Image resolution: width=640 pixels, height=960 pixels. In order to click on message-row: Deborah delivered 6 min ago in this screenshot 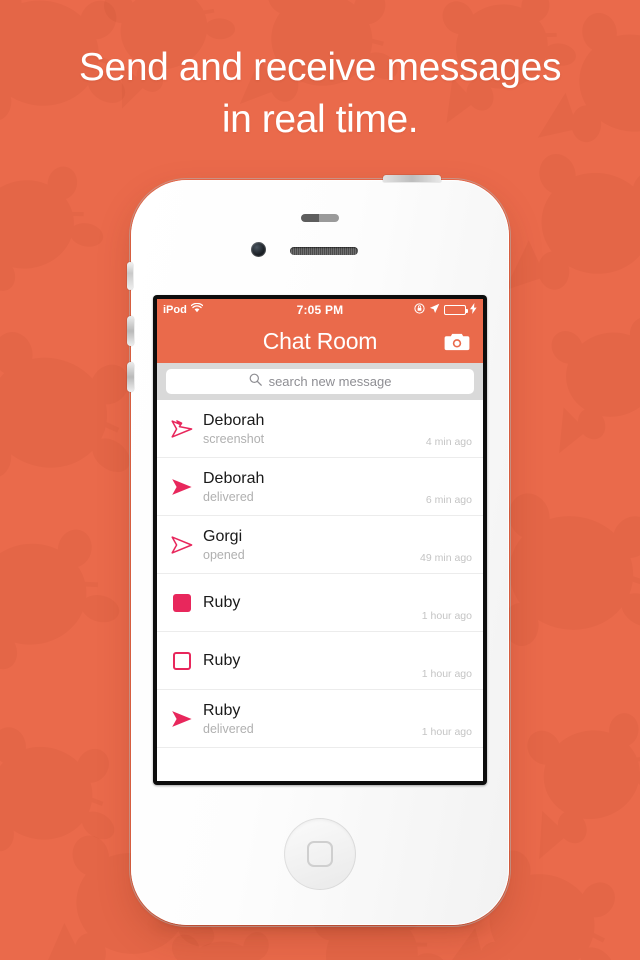, I will do `click(320, 487)`.